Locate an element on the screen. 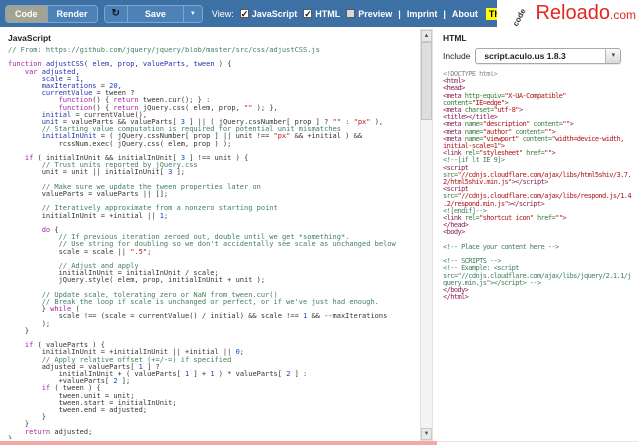 The image size is (640, 445). javascript-panel-title: JavaScript is located at coordinates (29, 38).